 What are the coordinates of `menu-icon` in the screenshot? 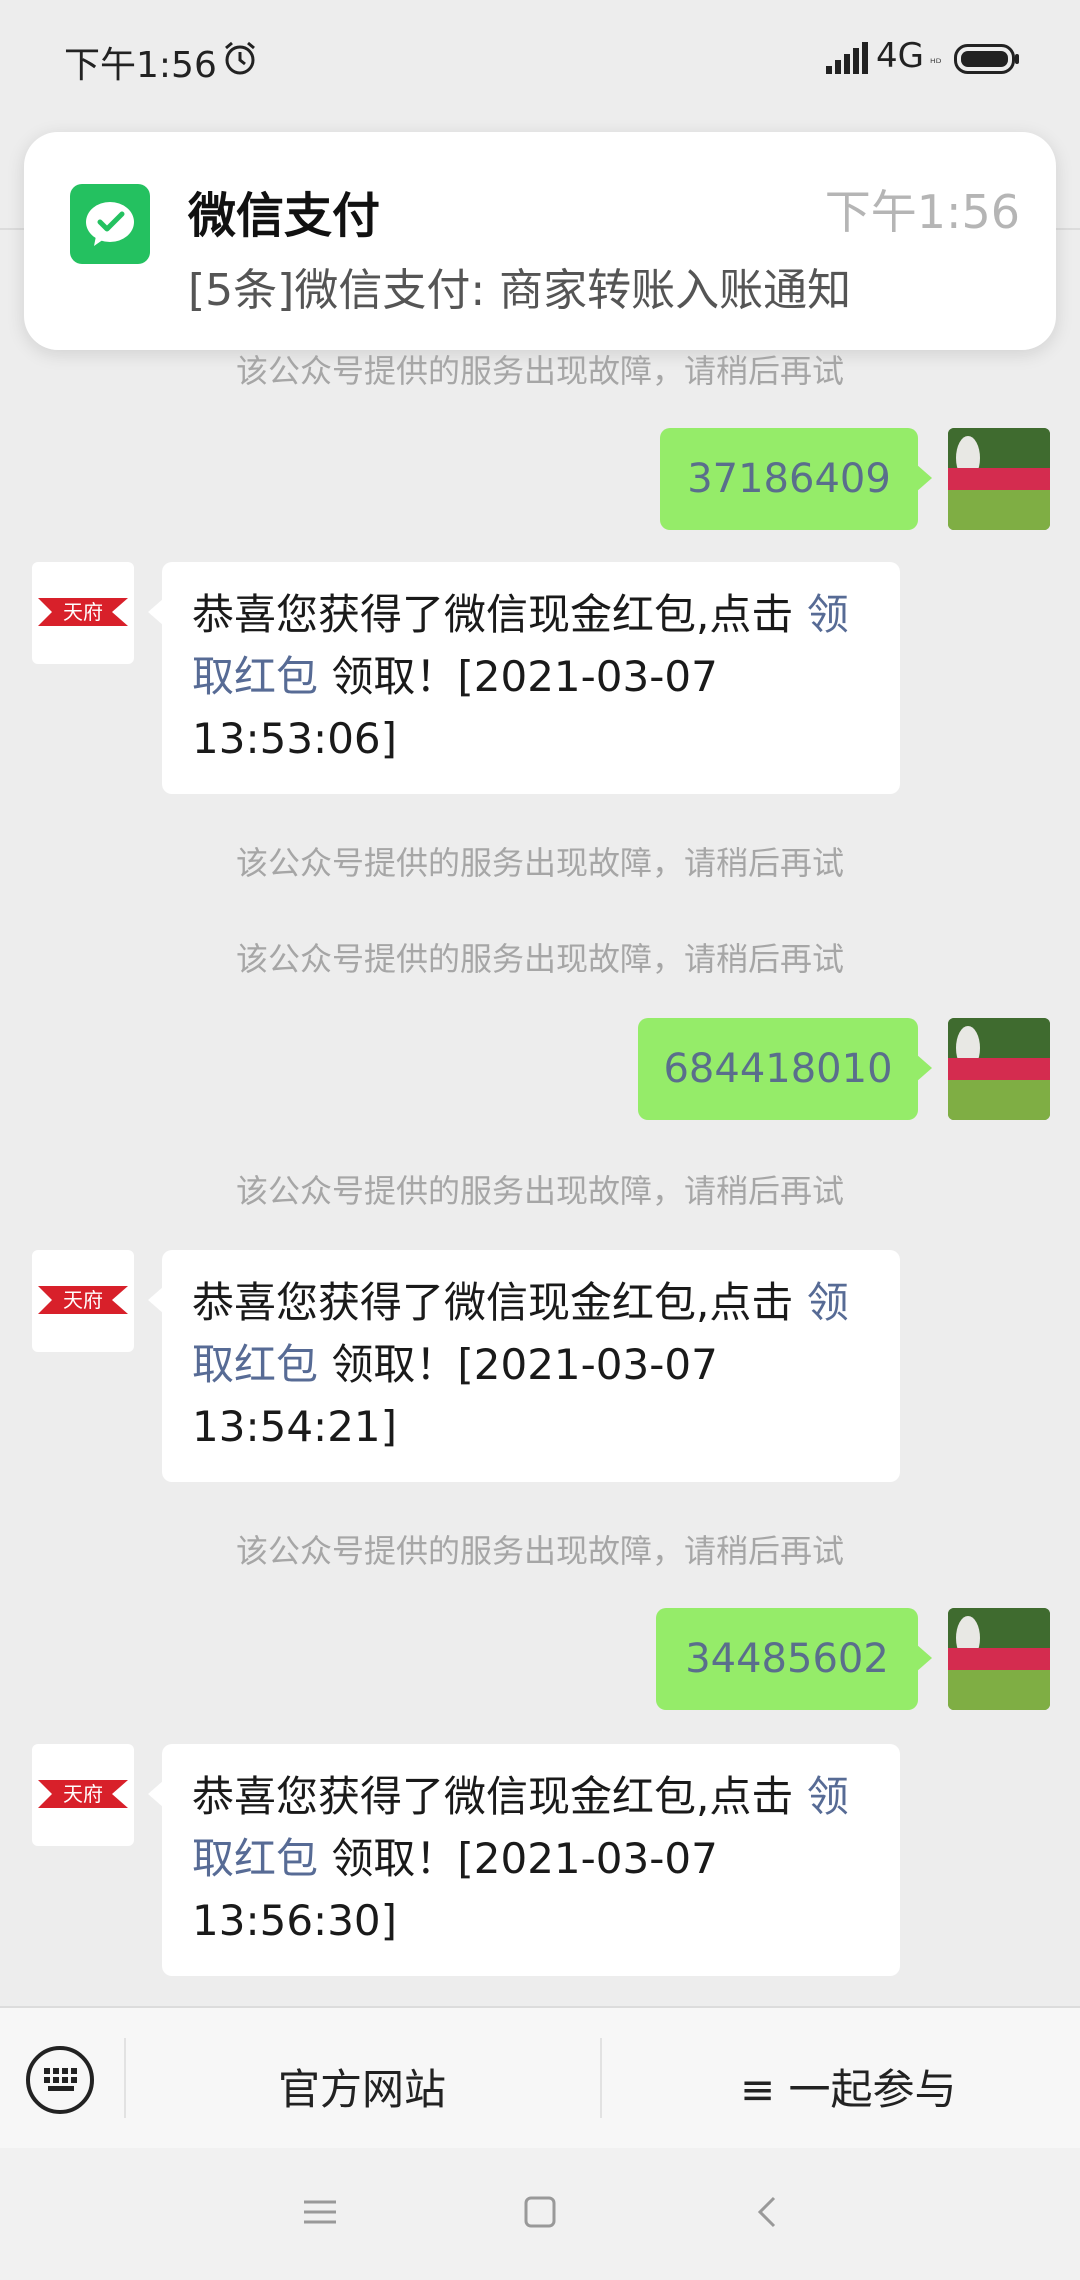 It's located at (320, 2212).